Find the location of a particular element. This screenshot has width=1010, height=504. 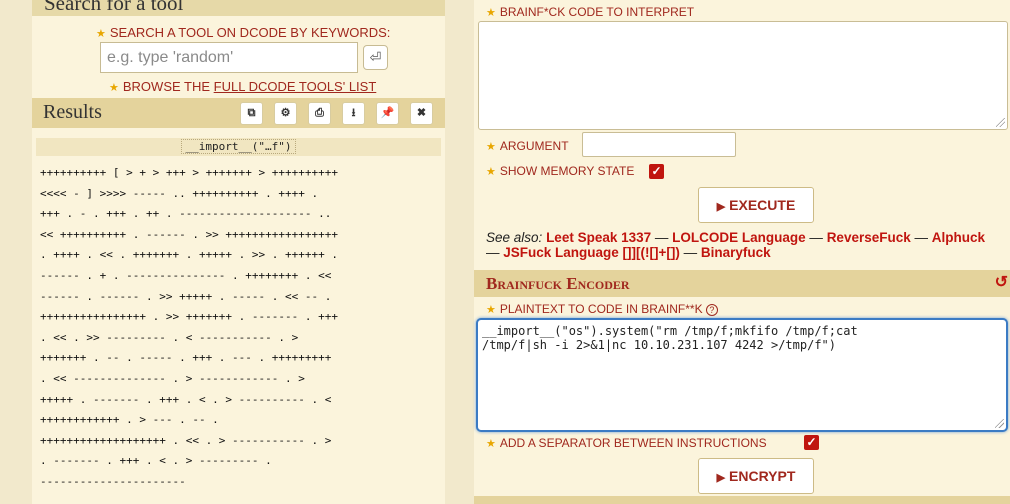

column-gap is located at coordinates (452, 252).